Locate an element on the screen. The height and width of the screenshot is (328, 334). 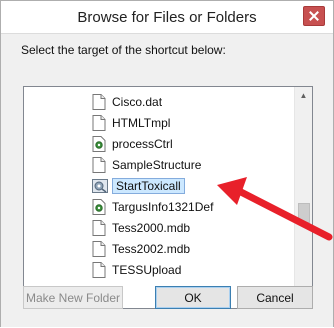
tree-item: TargusInfo1321Def is located at coordinates (152, 206).